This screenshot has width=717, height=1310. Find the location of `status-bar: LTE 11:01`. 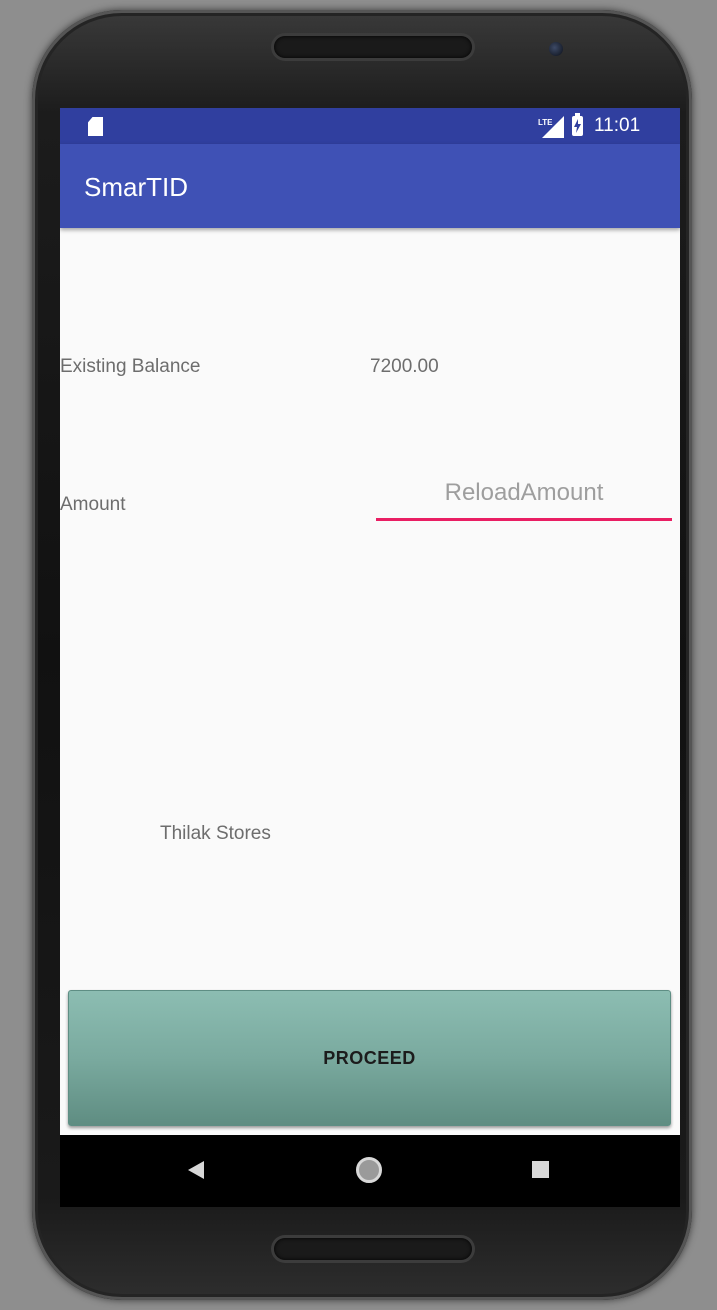

status-bar: LTE 11:01 is located at coordinates (370, 126).